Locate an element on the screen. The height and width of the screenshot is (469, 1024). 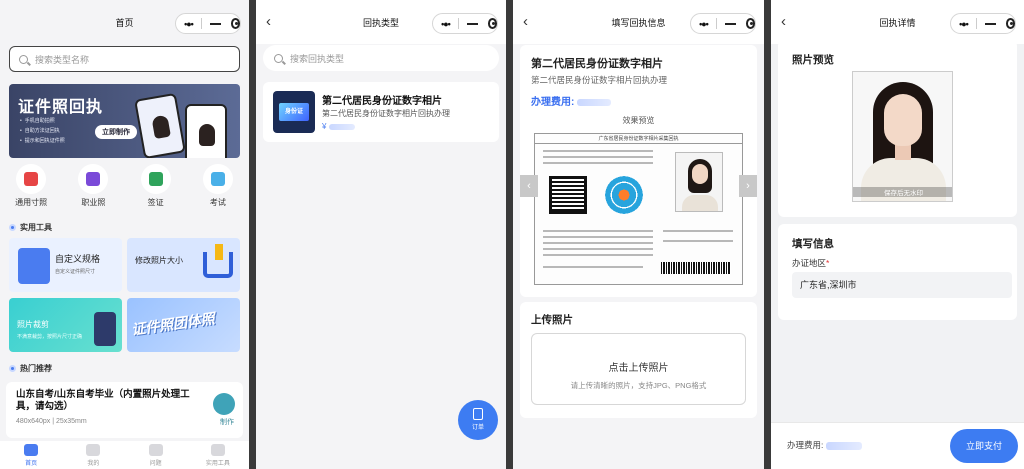
upload-hint: 请上传清晰的照片，支持JPG、PNG格式 is located at coordinates (638, 385).